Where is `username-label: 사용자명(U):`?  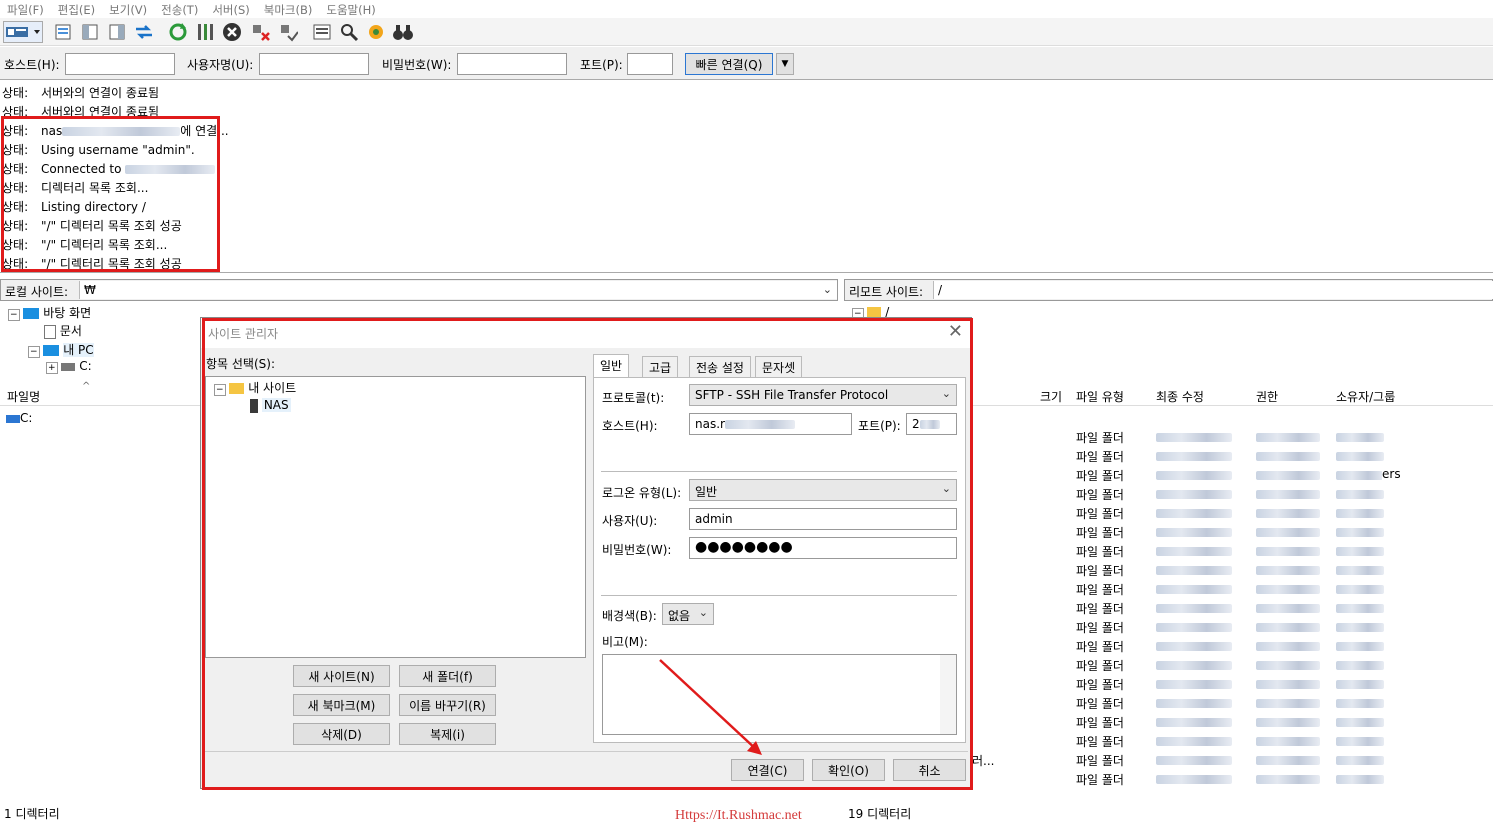 username-label: 사용자명(U): is located at coordinates (220, 65).